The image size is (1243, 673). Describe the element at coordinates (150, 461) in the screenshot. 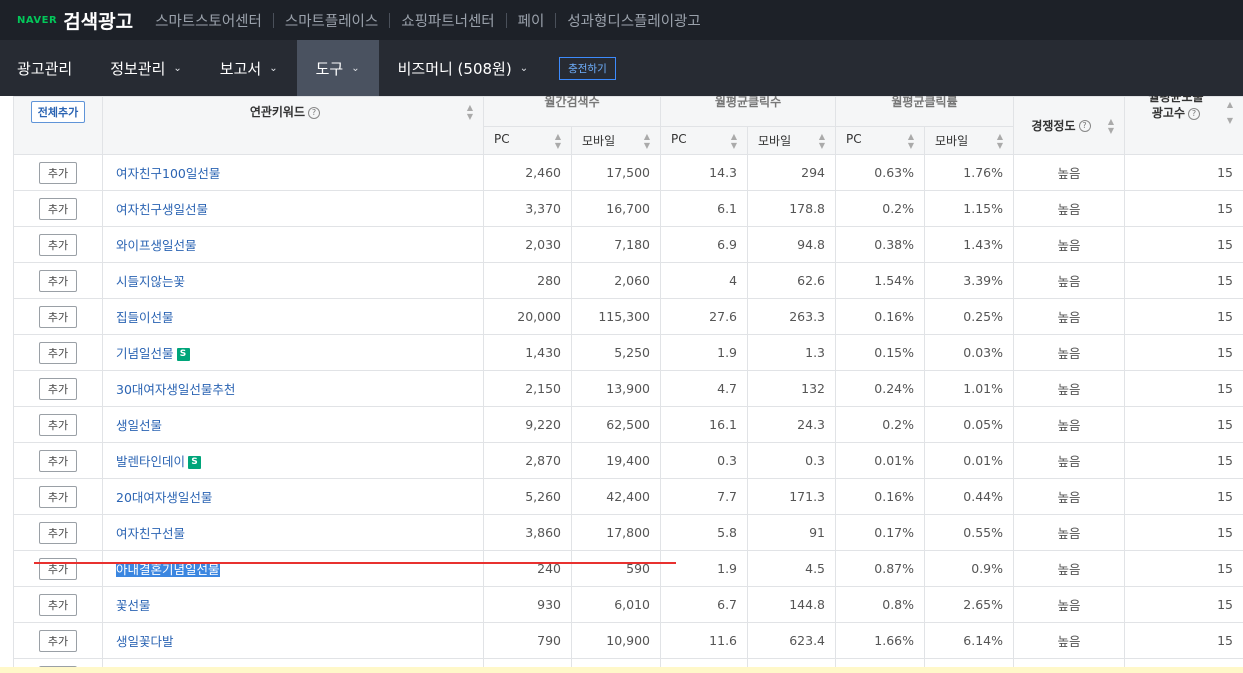

I see `keyword-link: 발렌타인데이` at that location.